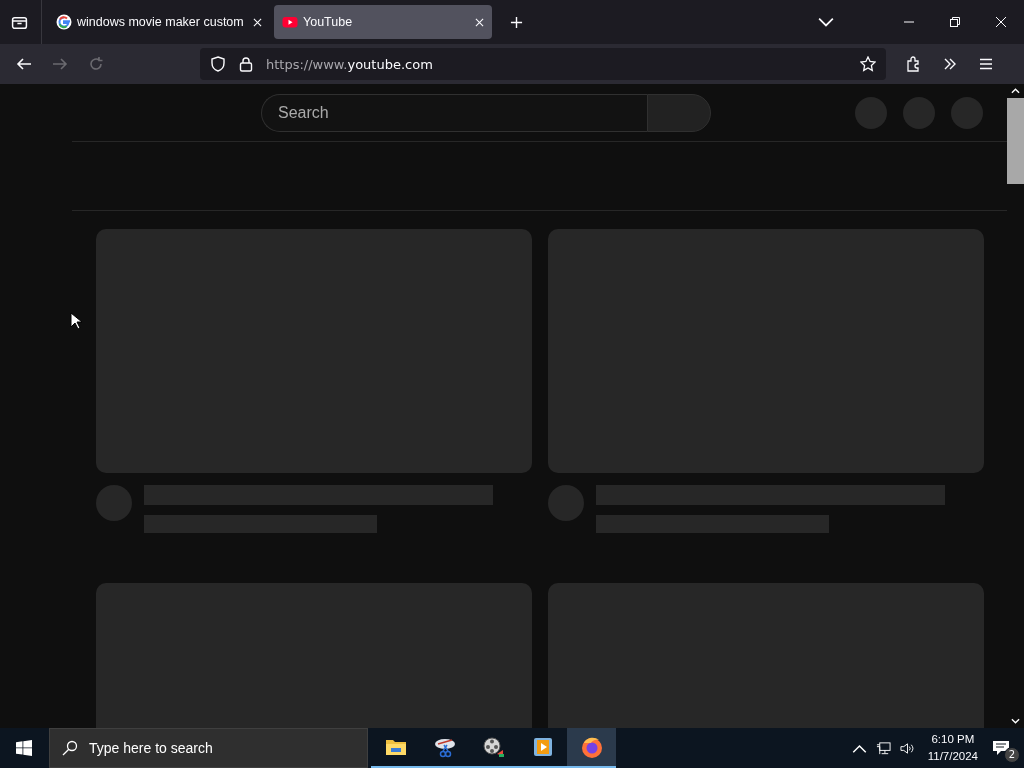 The height and width of the screenshot is (768, 1024). What do you see at coordinates (1015, 721) in the screenshot?
I see `scroll-down-icon` at bounding box center [1015, 721].